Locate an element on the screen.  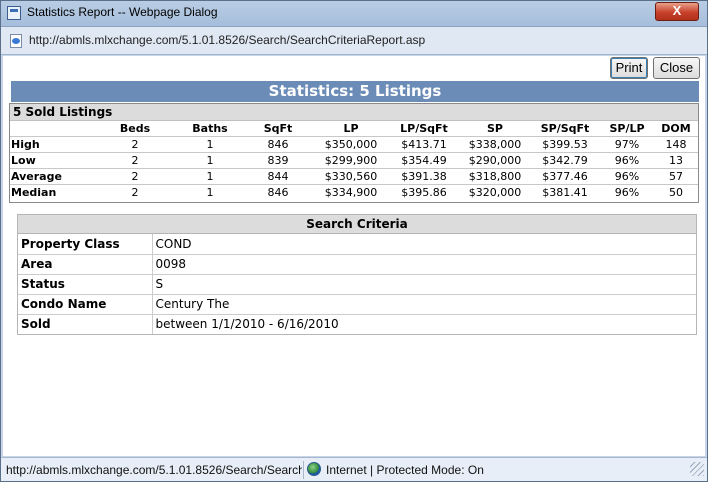
row-label: Median is located at coordinates (51, 191).